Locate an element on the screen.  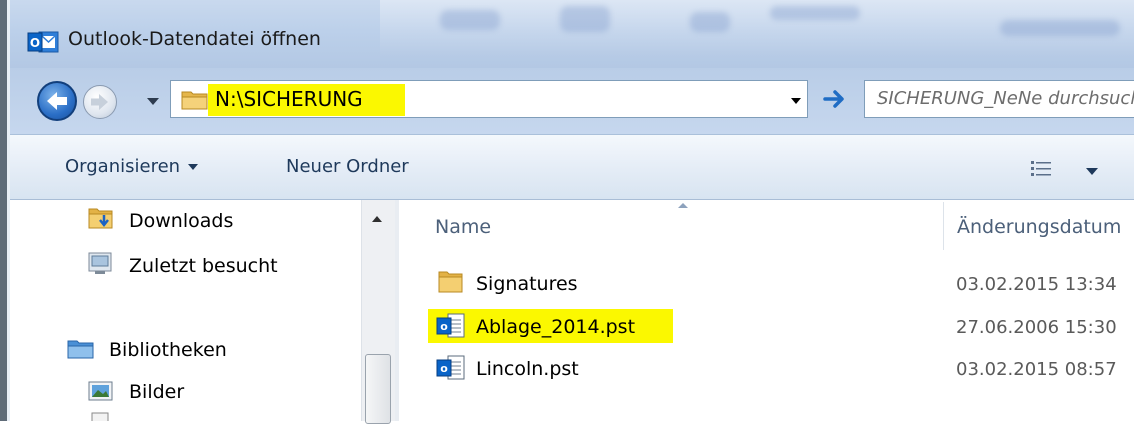
nav-item-libraries: Bibliotheken is located at coordinates (168, 350).